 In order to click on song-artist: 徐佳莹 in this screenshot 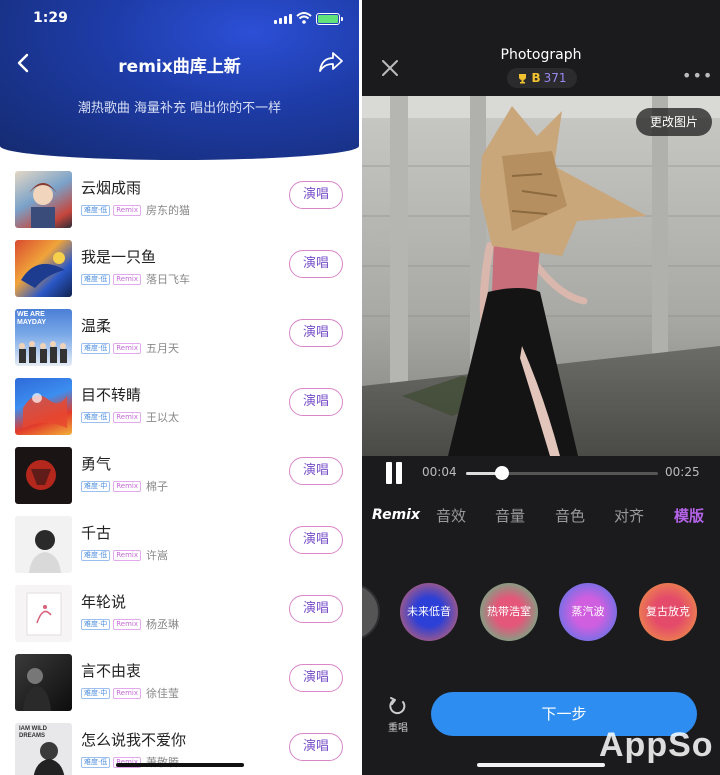, I will do `click(162, 693)`.